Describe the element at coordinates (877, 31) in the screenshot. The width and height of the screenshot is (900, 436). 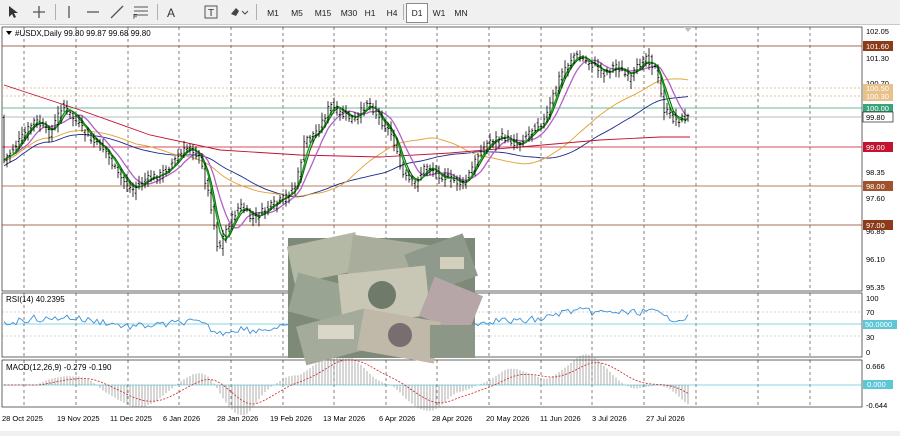
I see `price-tick: 102.05` at that location.